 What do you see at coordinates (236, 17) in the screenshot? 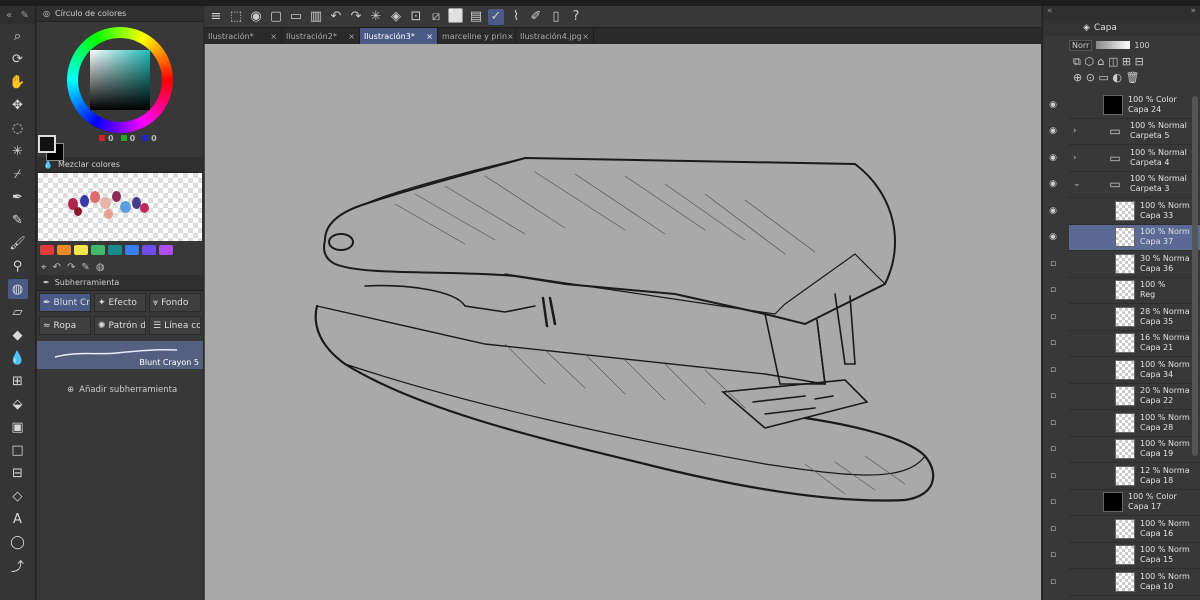
I see `transform-icon: ⬚` at bounding box center [236, 17].